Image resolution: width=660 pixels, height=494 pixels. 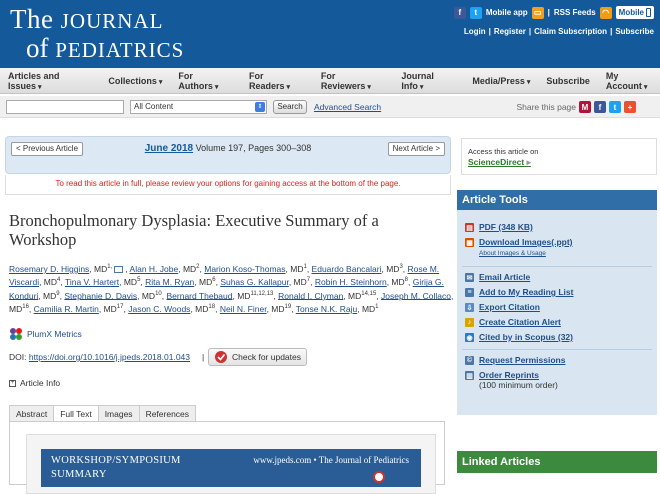 What do you see at coordinates (585, 107) in the screenshot?
I see `mendeley-icon: M` at bounding box center [585, 107].